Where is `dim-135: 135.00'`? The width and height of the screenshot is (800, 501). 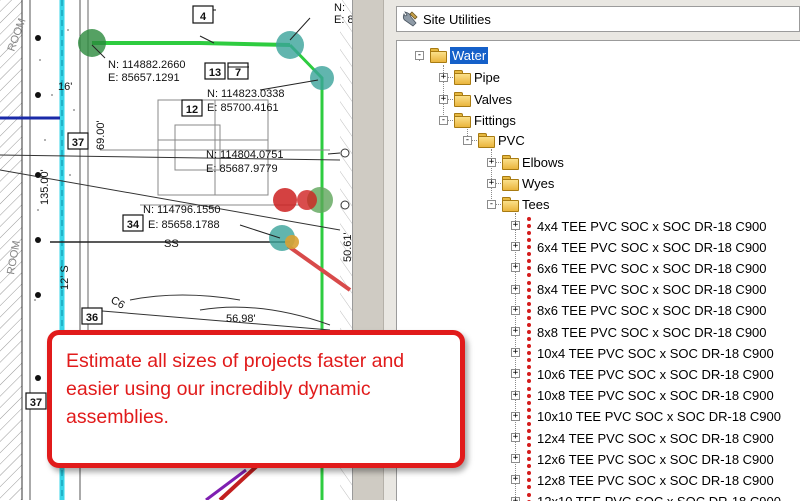 dim-135: 135.00' is located at coordinates (45, 187).